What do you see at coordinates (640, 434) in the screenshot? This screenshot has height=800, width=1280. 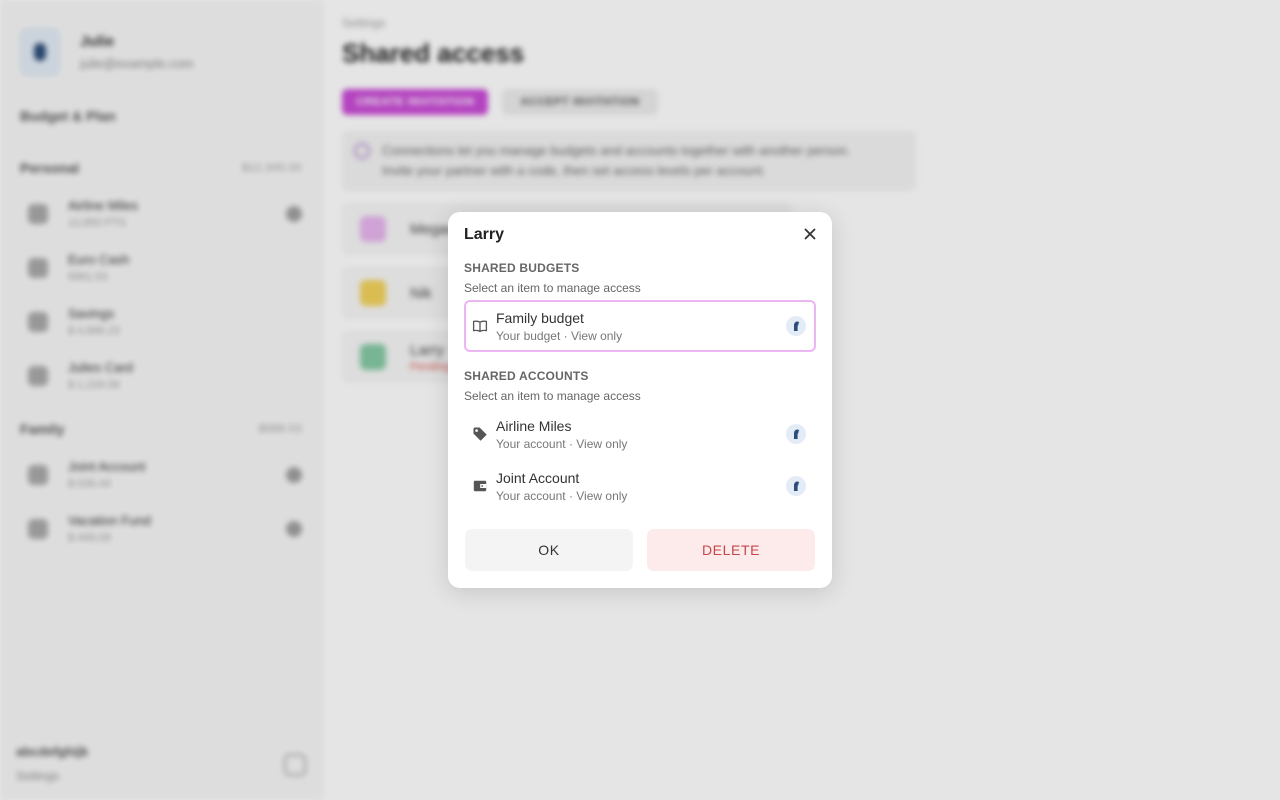 I see `account-item-airline-miles: Airline Miles Your account · View only` at bounding box center [640, 434].